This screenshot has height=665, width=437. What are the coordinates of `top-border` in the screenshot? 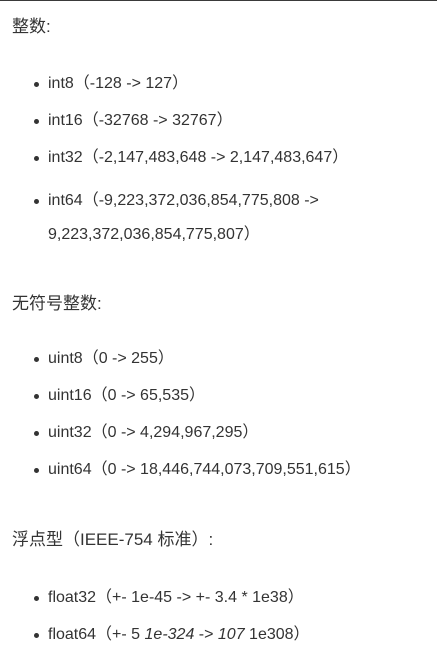 It's located at (218, 0).